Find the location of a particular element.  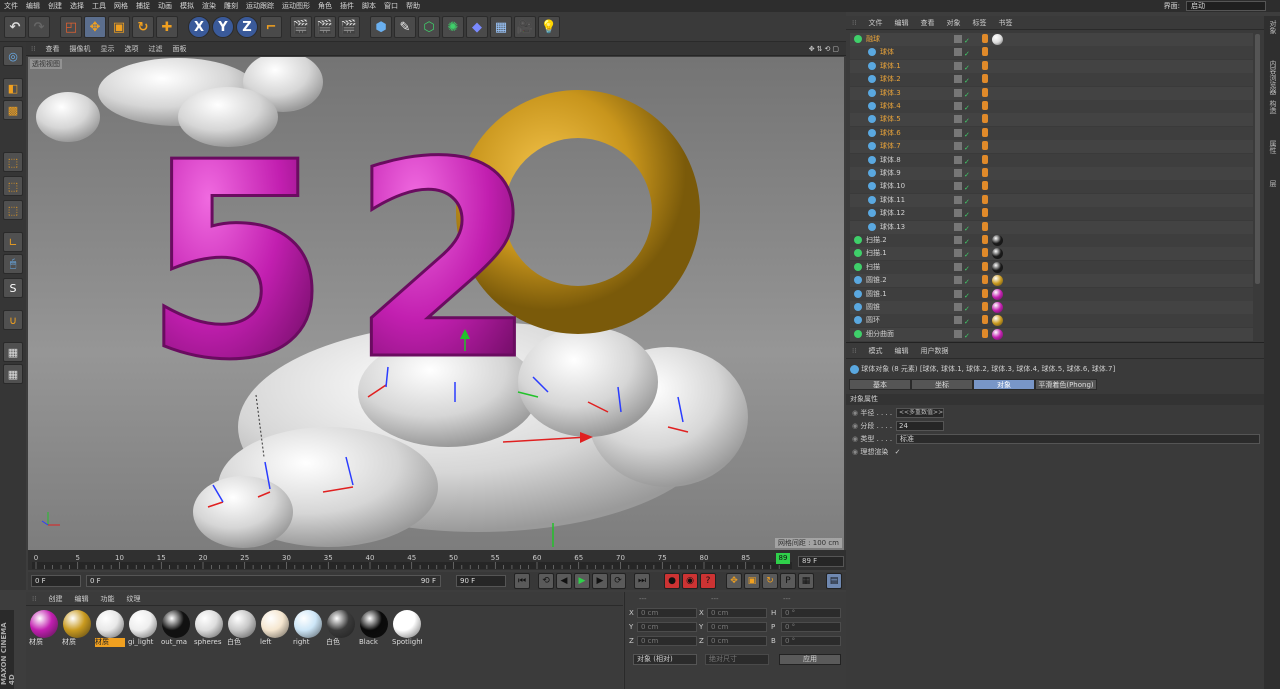

make-editable-icon: ◎ is located at coordinates (13, 56).